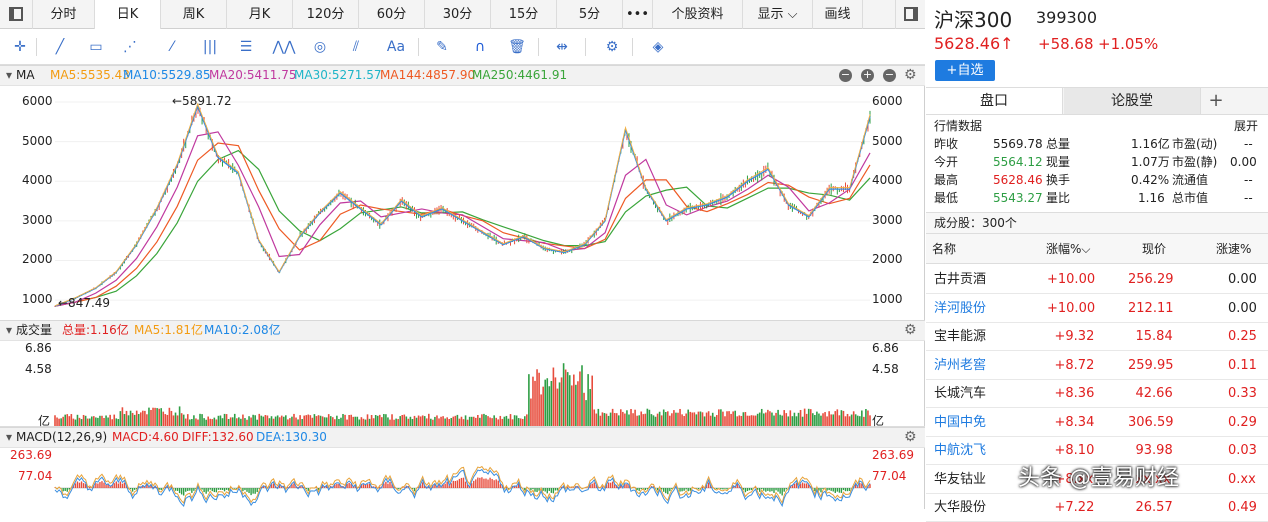 The image size is (1268, 522). What do you see at coordinates (130, 47) in the screenshot?
I see `fan-icon: ⋰` at bounding box center [130, 47].